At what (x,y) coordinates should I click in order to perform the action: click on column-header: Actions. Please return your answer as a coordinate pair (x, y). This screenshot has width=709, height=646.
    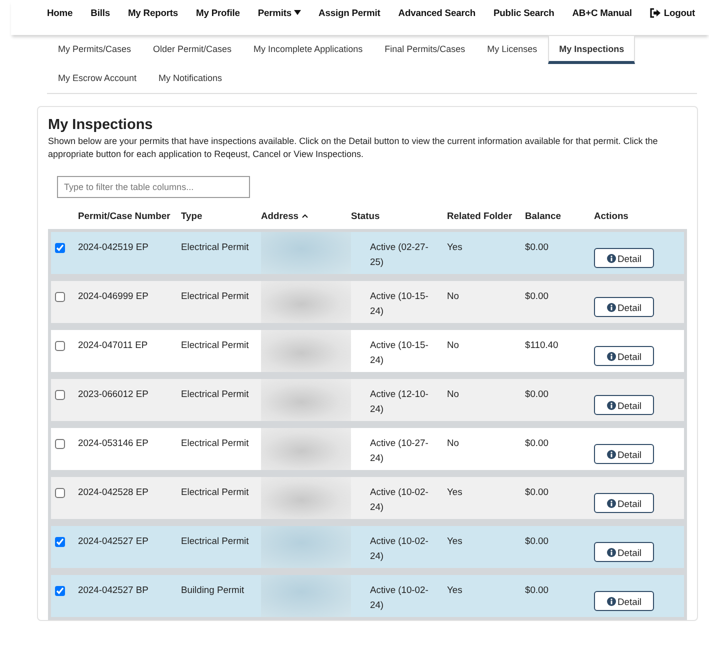
    Looking at the image, I should click on (611, 215).